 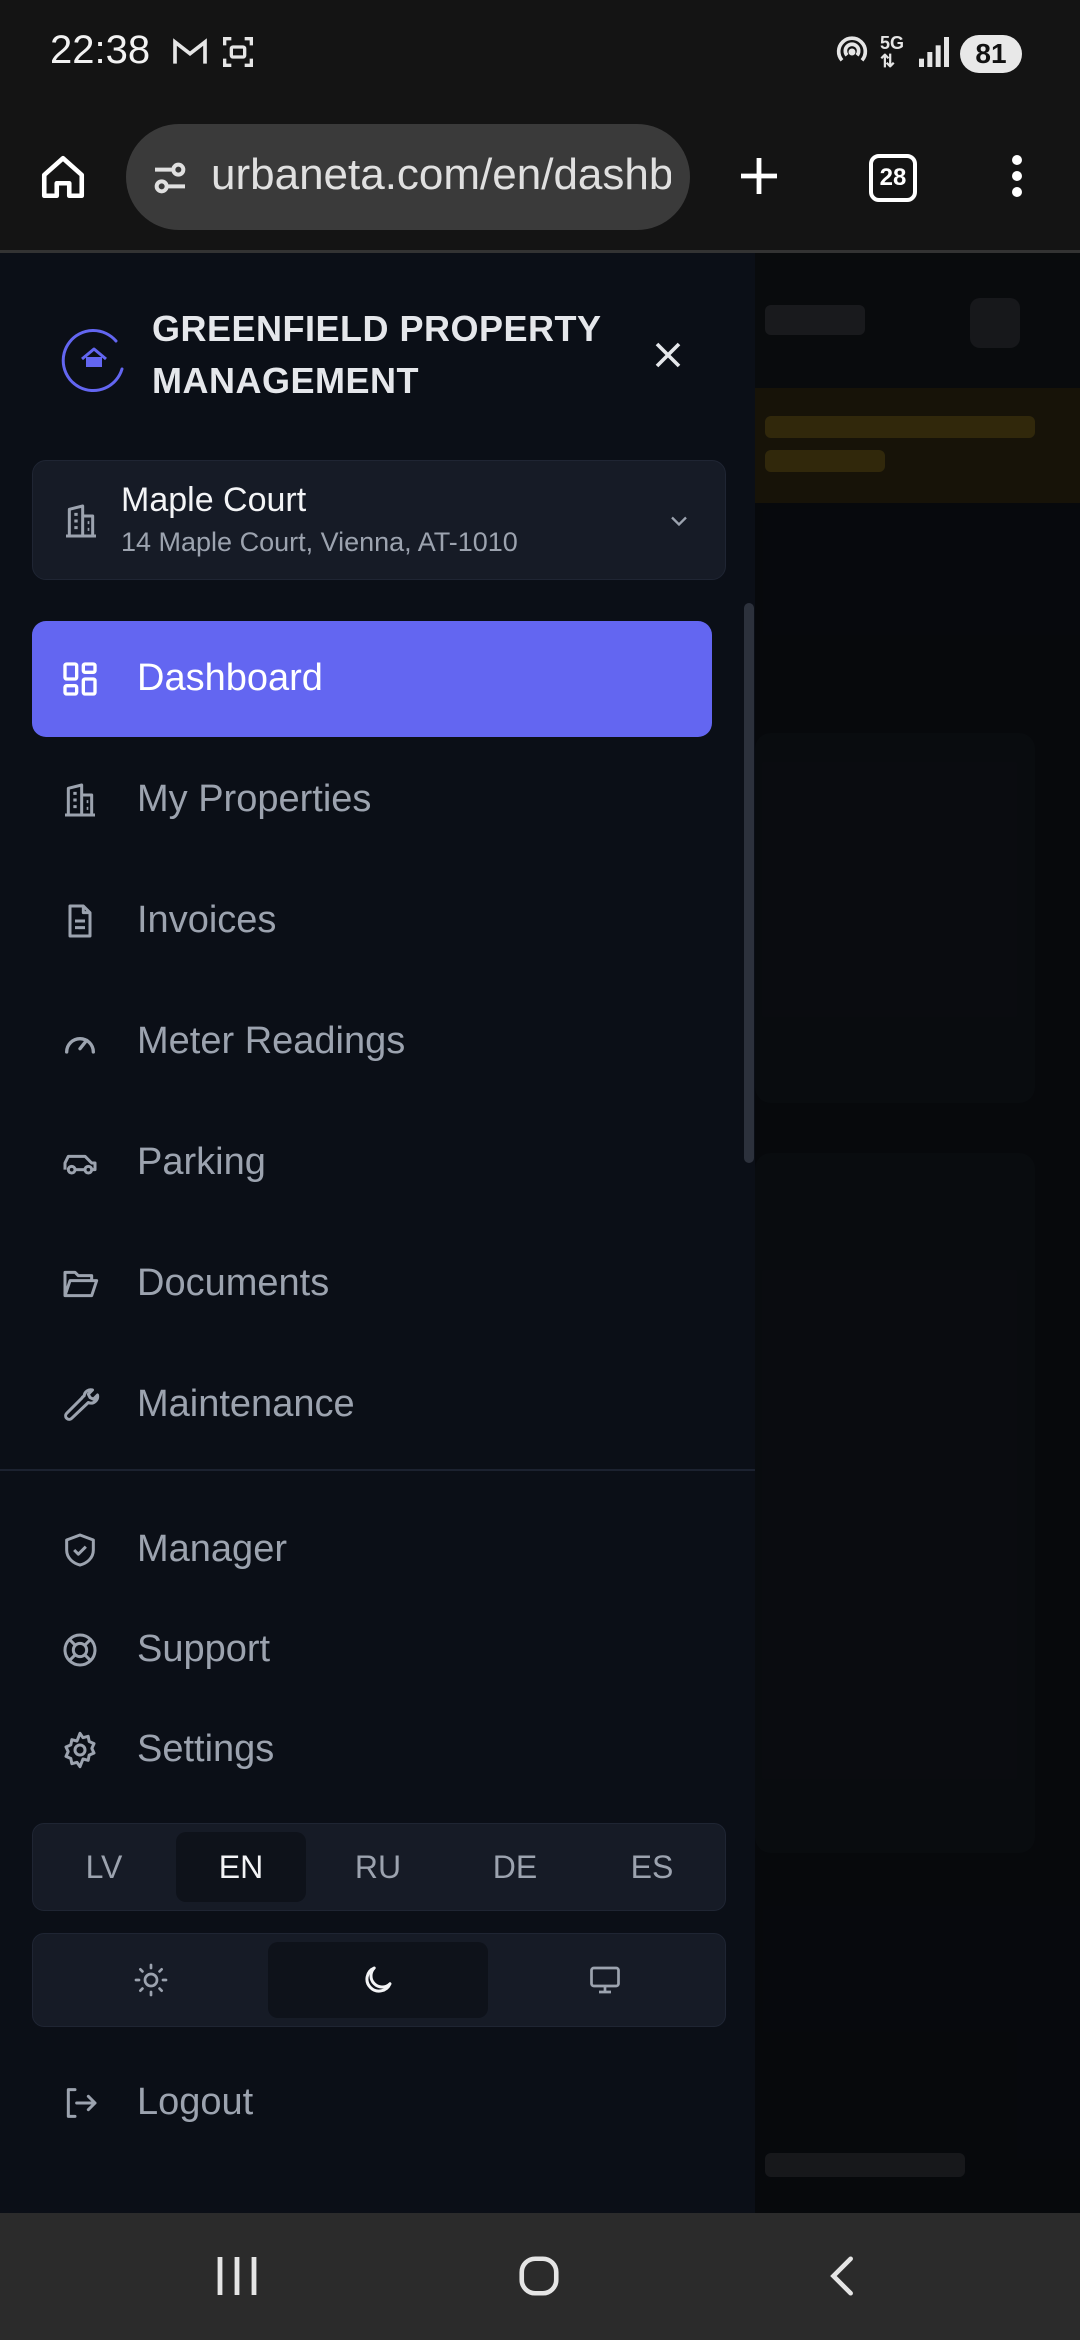 What do you see at coordinates (94, 357) in the screenshot?
I see `brand-logo-icon` at bounding box center [94, 357].